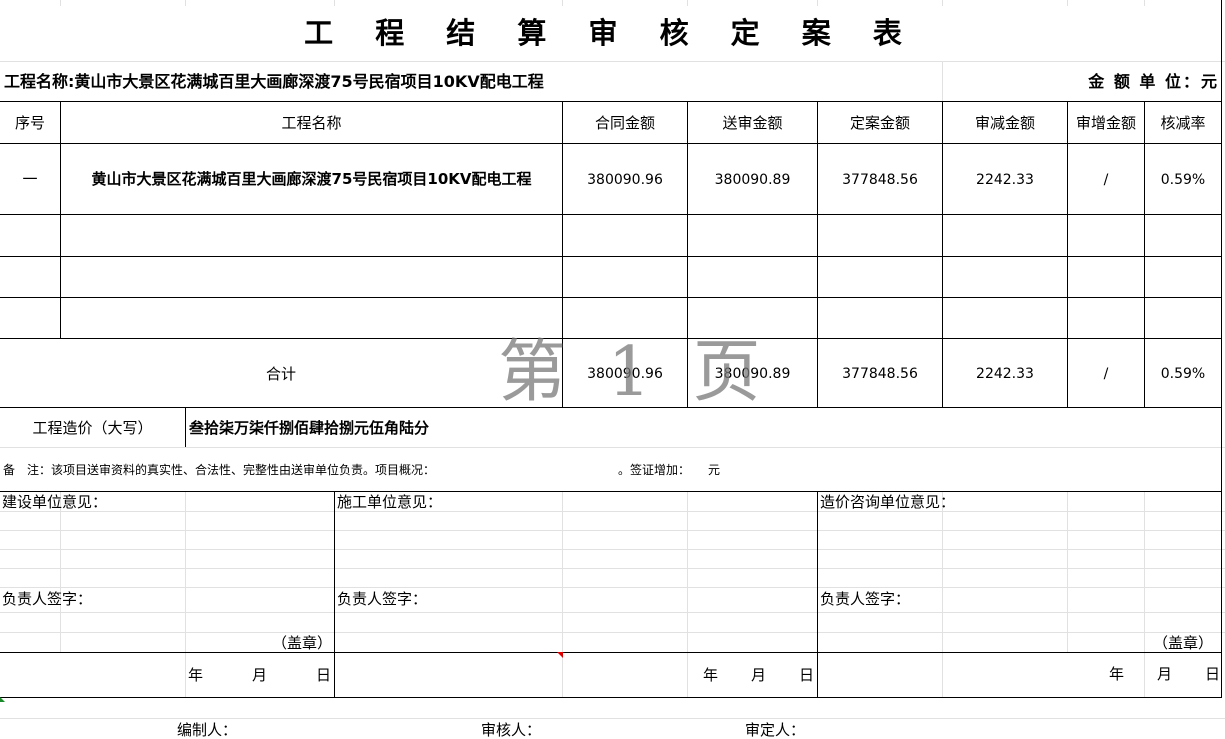 The image size is (1225, 739). What do you see at coordinates (1183, 180) in the screenshot?
I see `row-reduction-rate: 0.59%` at bounding box center [1183, 180].